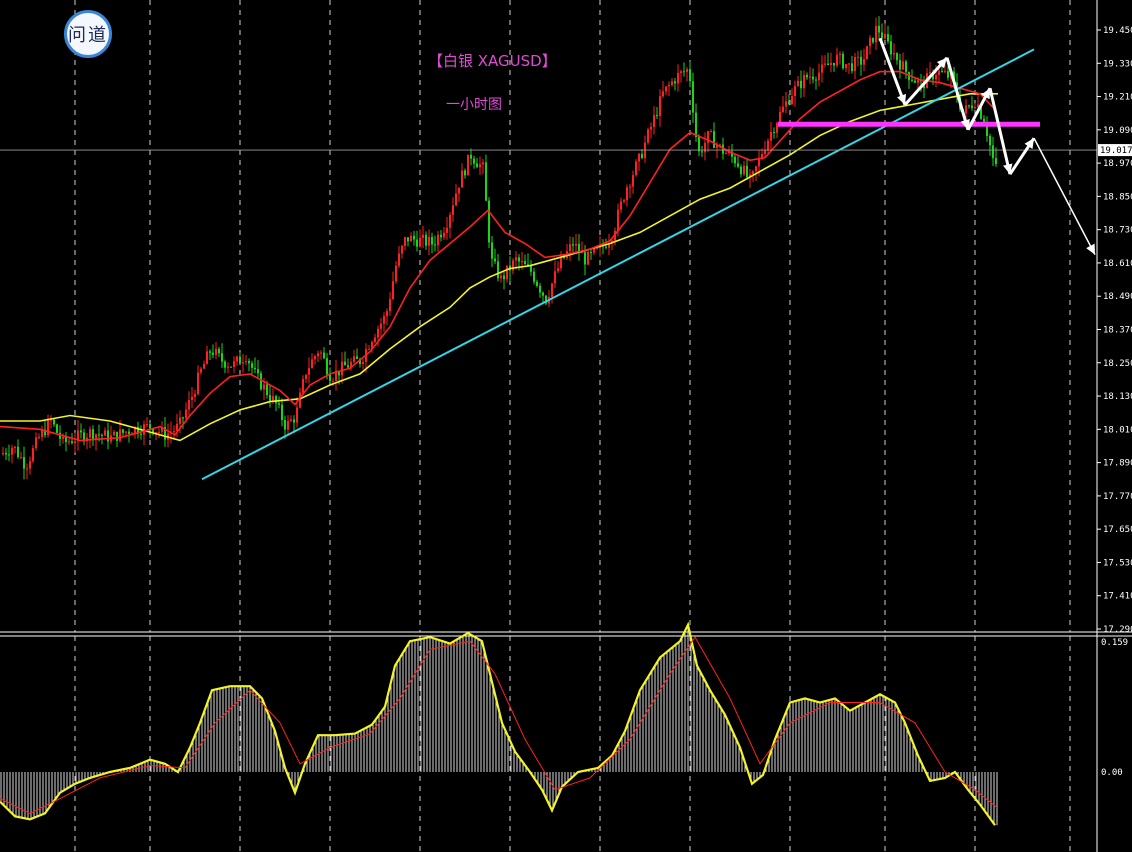 The width and height of the screenshot is (1132, 852). I want to click on y-tick-label: 19.090, so click(1117, 131).